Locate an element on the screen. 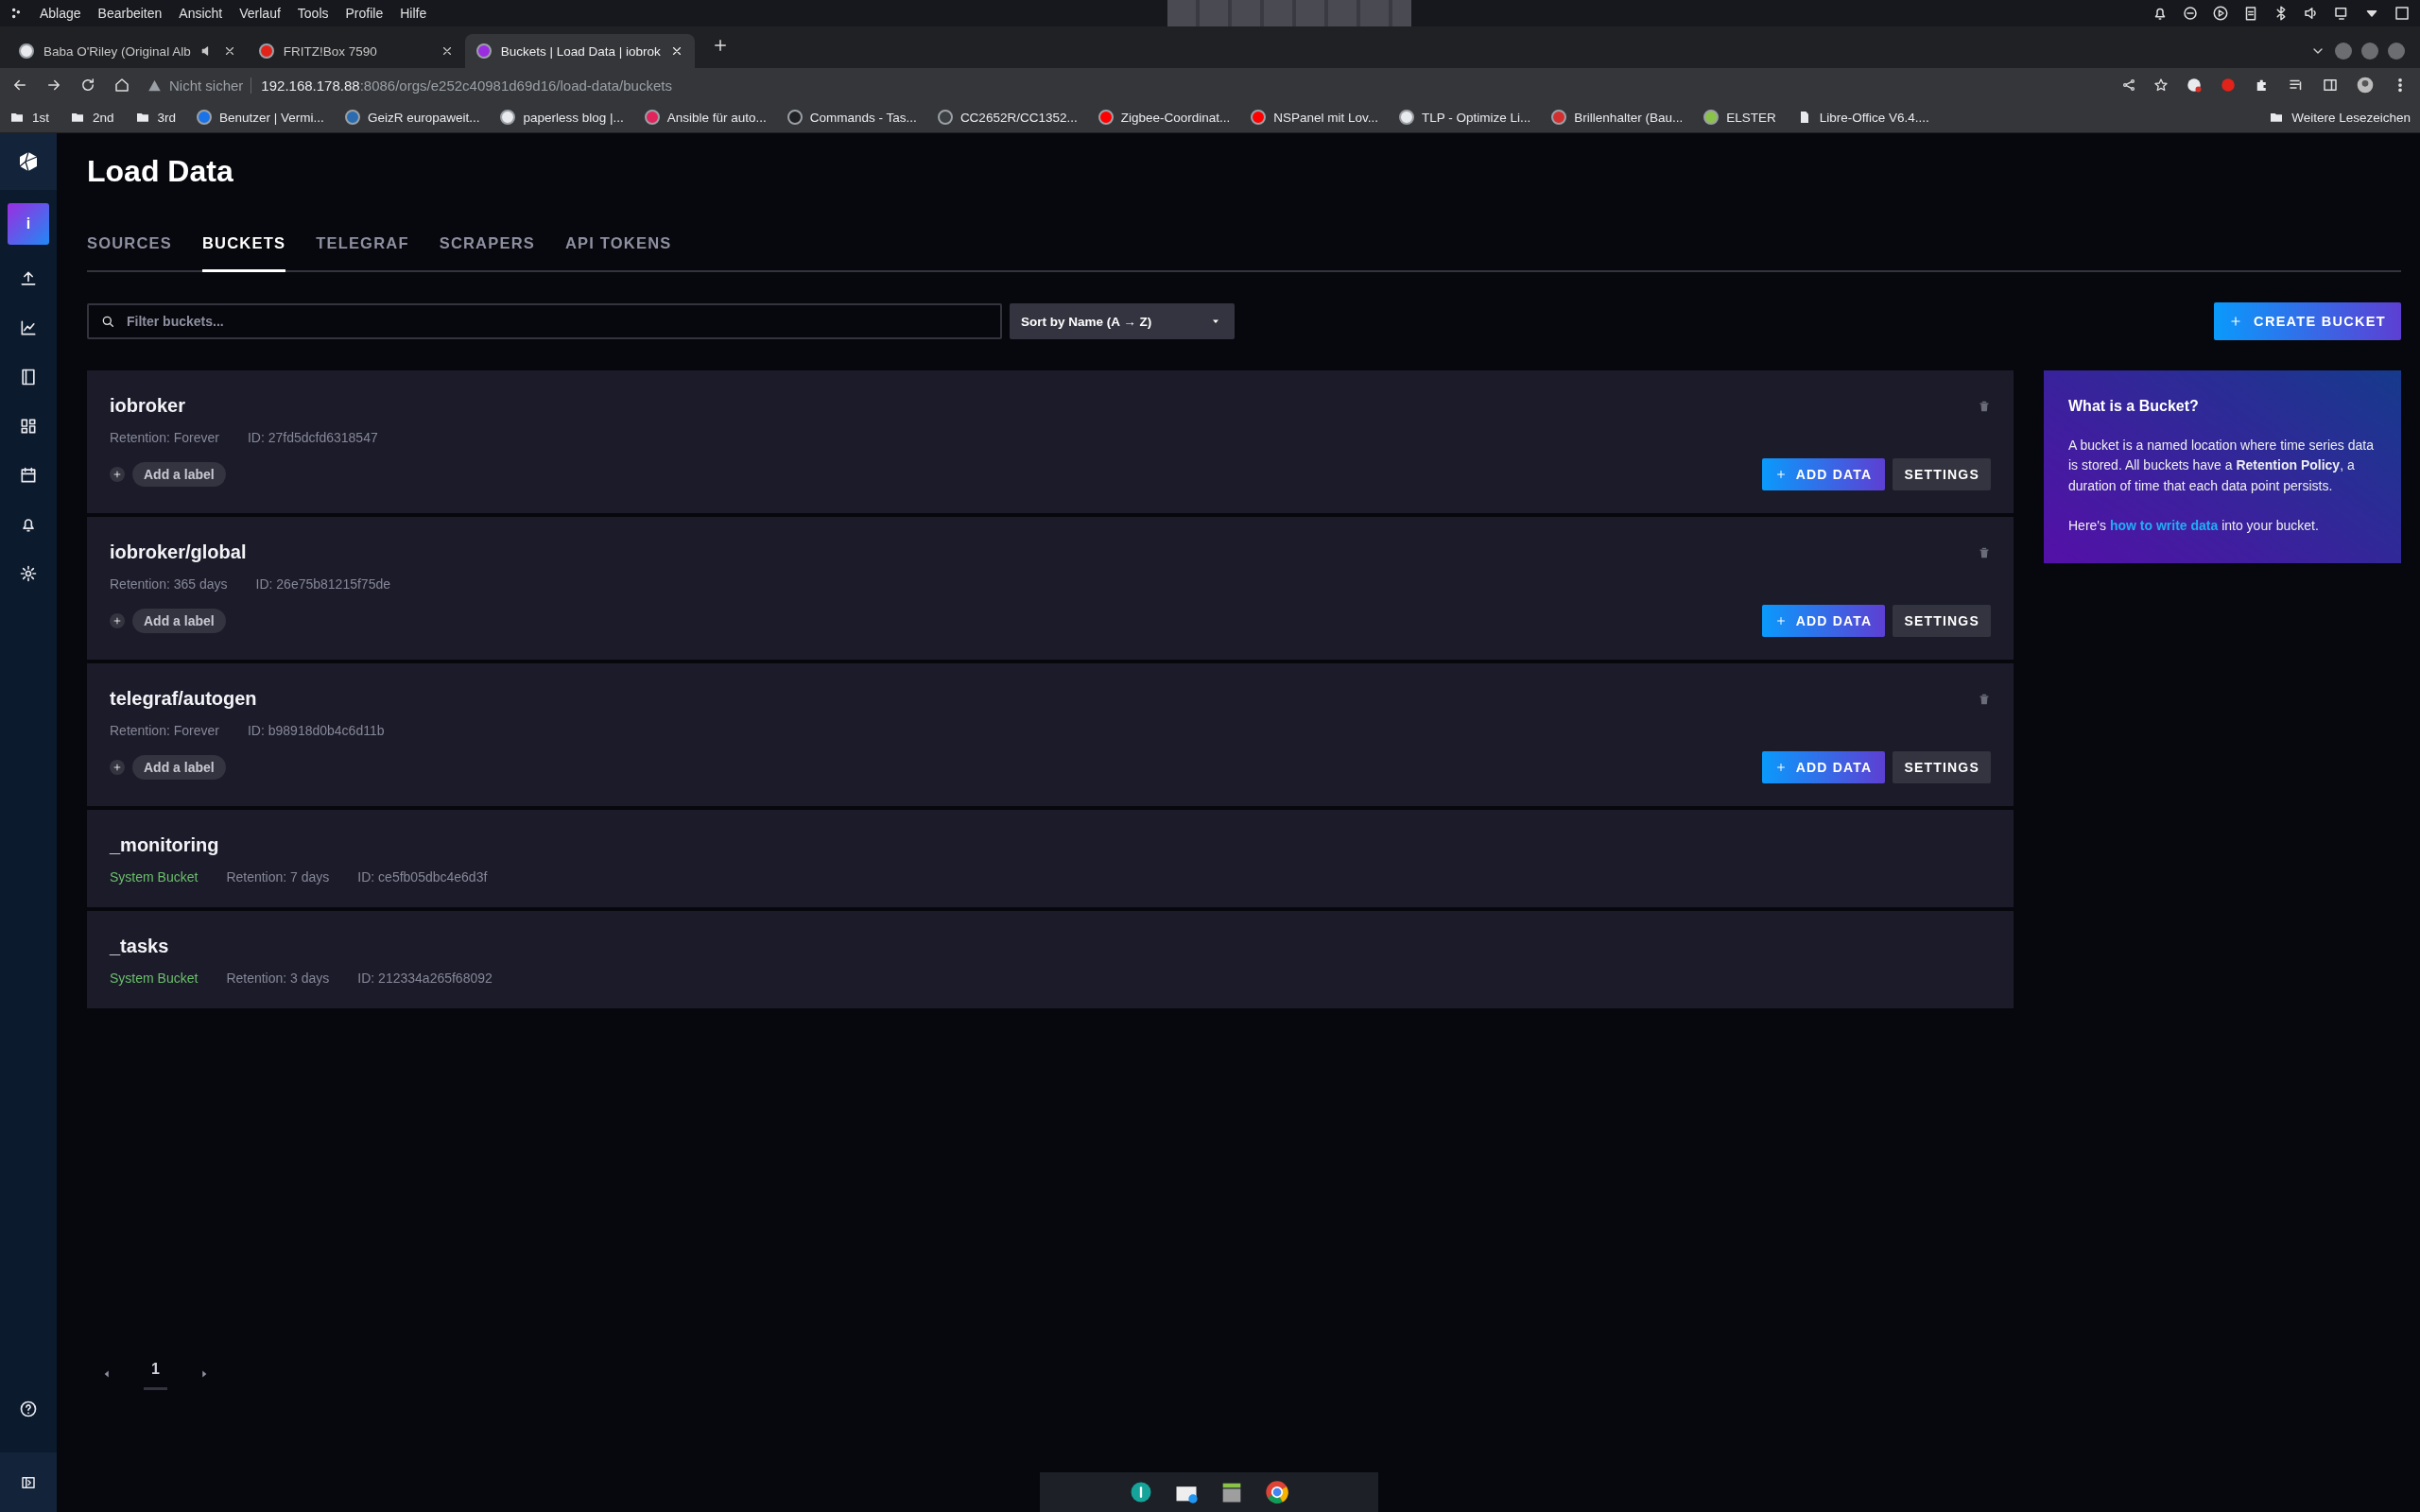 The height and width of the screenshot is (1512, 2420). menu-item: Bearbeiten is located at coordinates (130, 13).